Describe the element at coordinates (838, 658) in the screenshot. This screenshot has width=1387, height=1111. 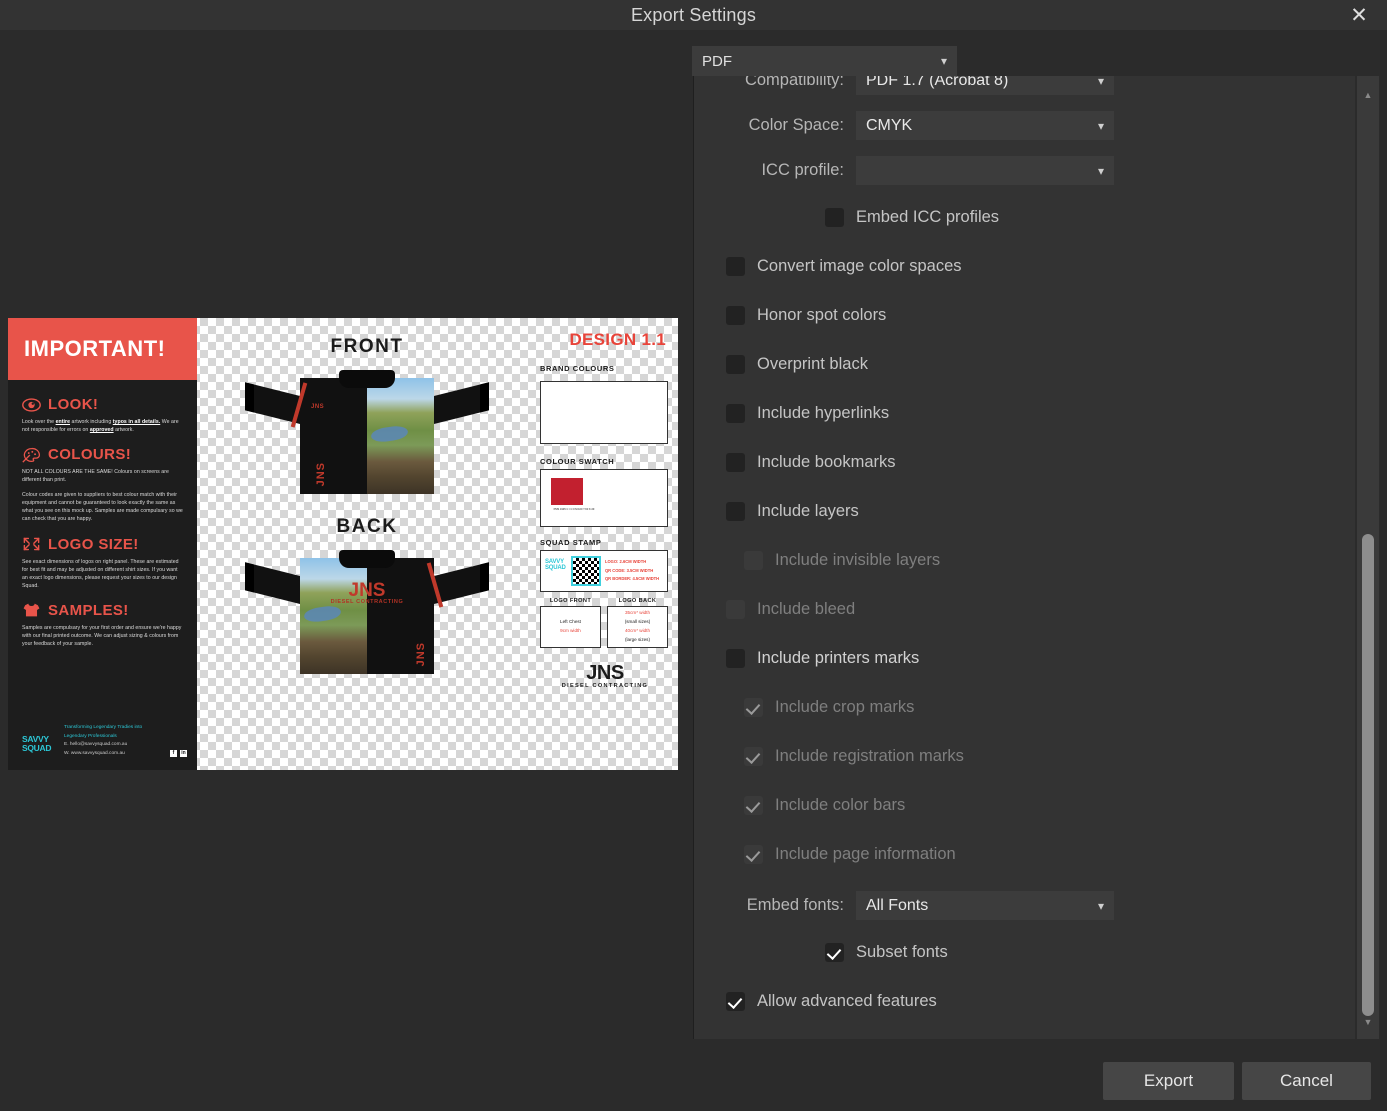
I see `checkbox-label: Include printers marks` at that location.